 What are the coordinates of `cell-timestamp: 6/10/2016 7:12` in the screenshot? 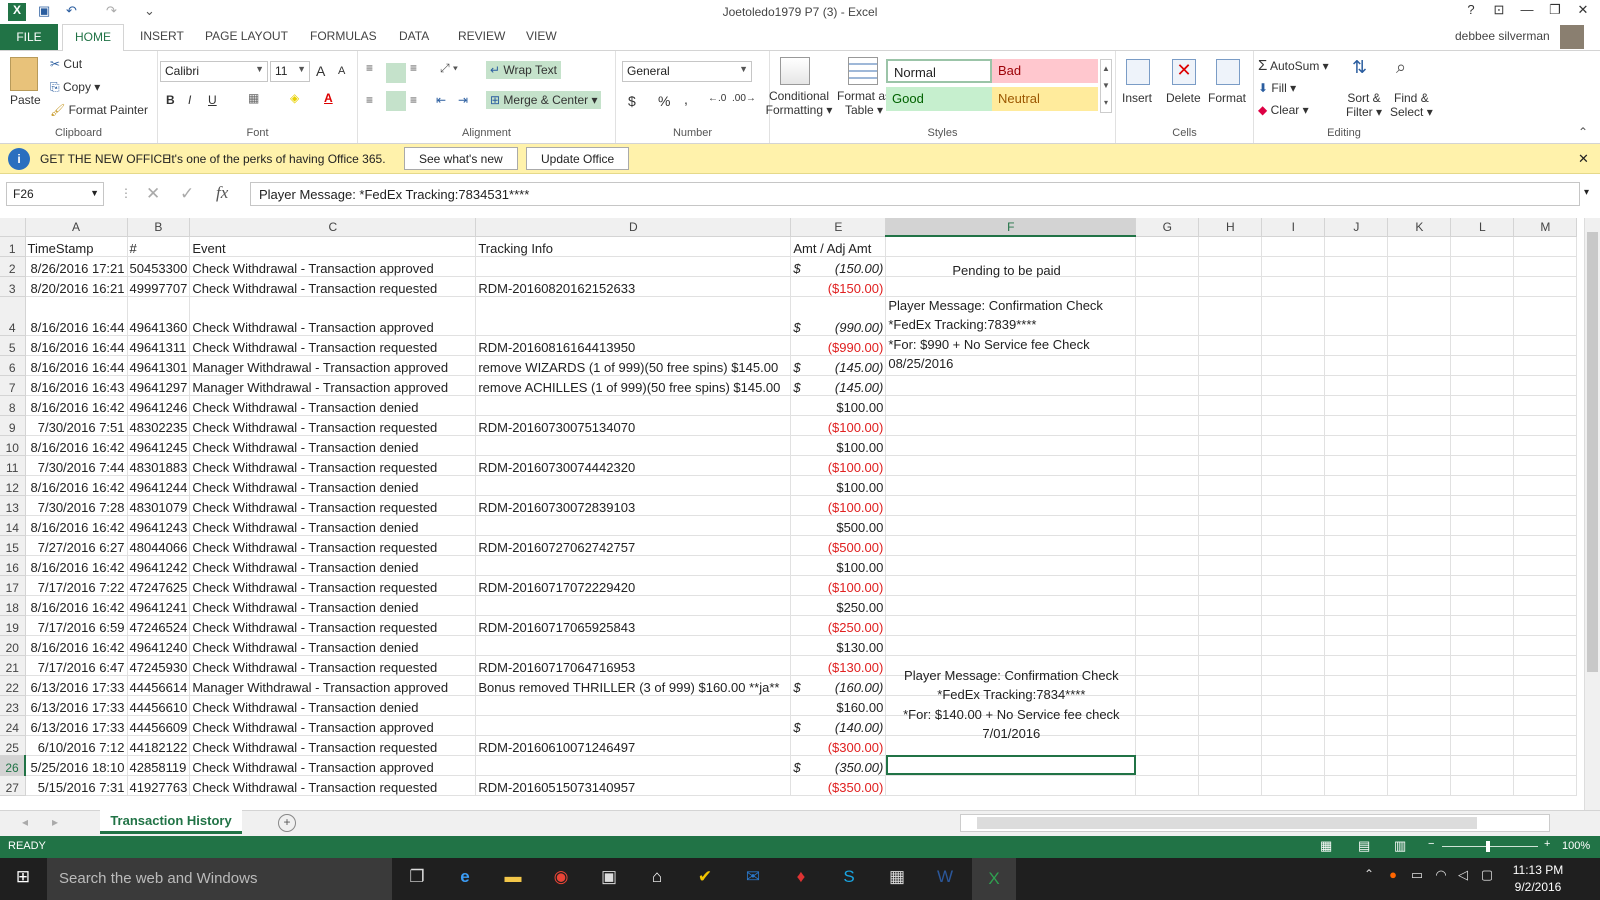 It's located at (76, 745).